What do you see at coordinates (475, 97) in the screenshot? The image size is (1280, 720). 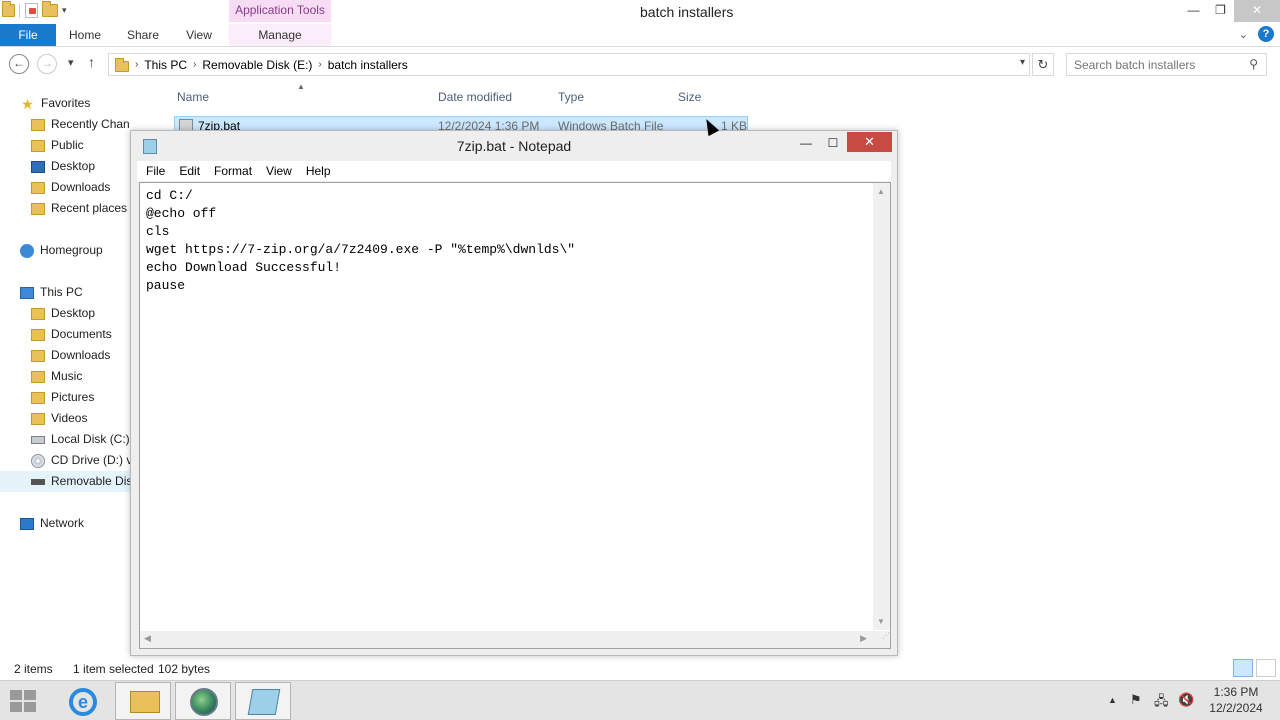 I see `column-header-date-modified: Date modified` at bounding box center [475, 97].